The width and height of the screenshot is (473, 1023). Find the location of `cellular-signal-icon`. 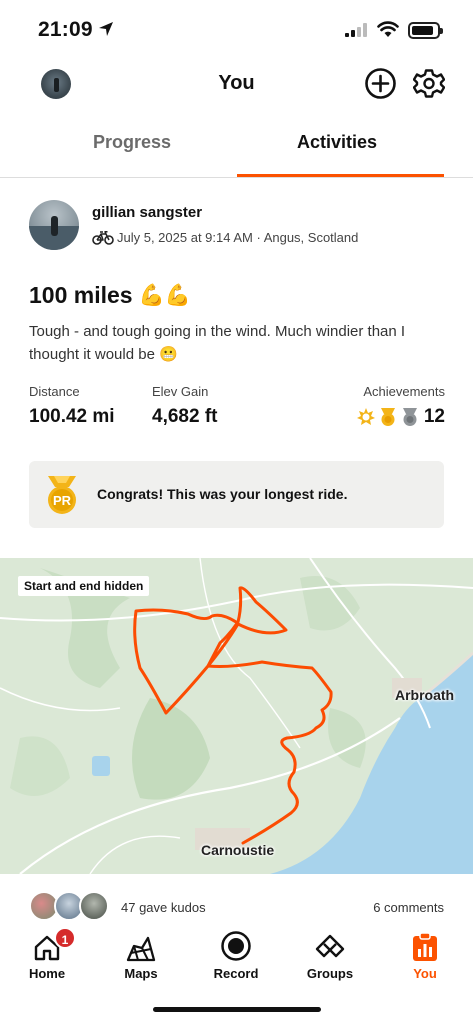

cellular-signal-icon is located at coordinates (356, 30).